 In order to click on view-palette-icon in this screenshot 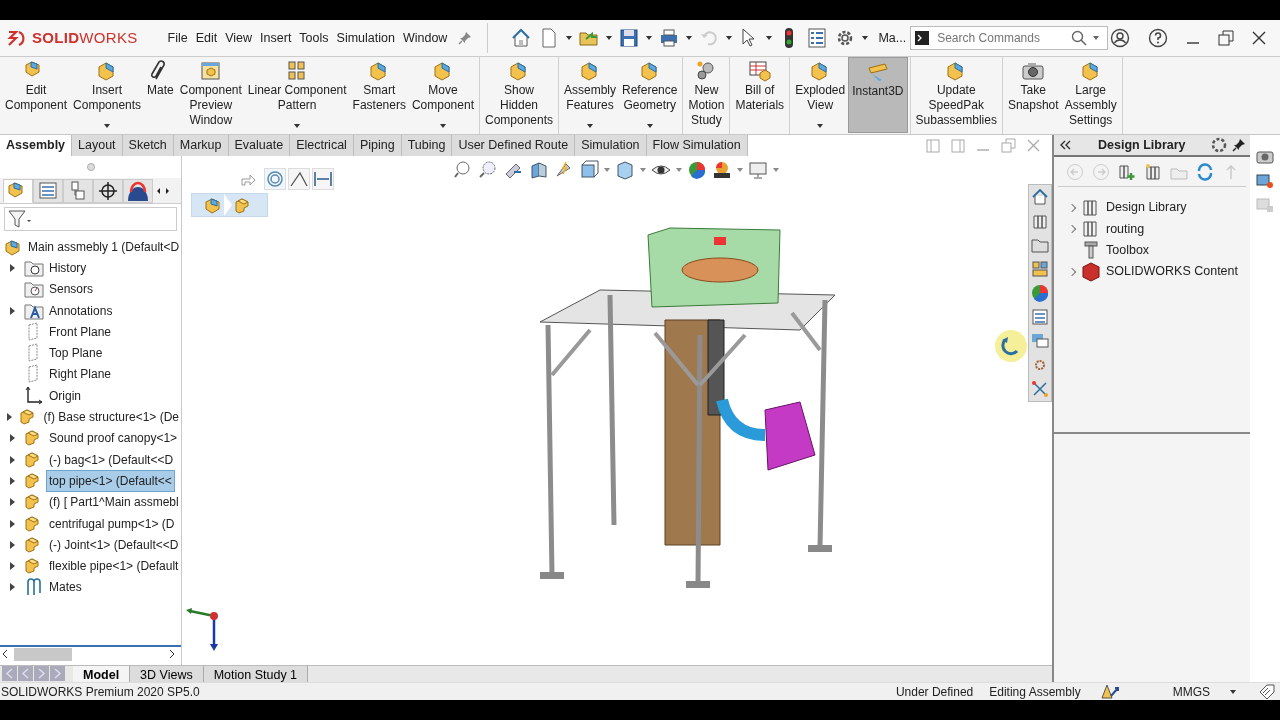, I will do `click(1040, 269)`.